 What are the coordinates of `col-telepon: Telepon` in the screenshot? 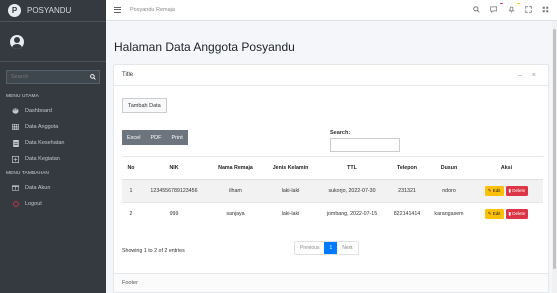 It's located at (407, 168).